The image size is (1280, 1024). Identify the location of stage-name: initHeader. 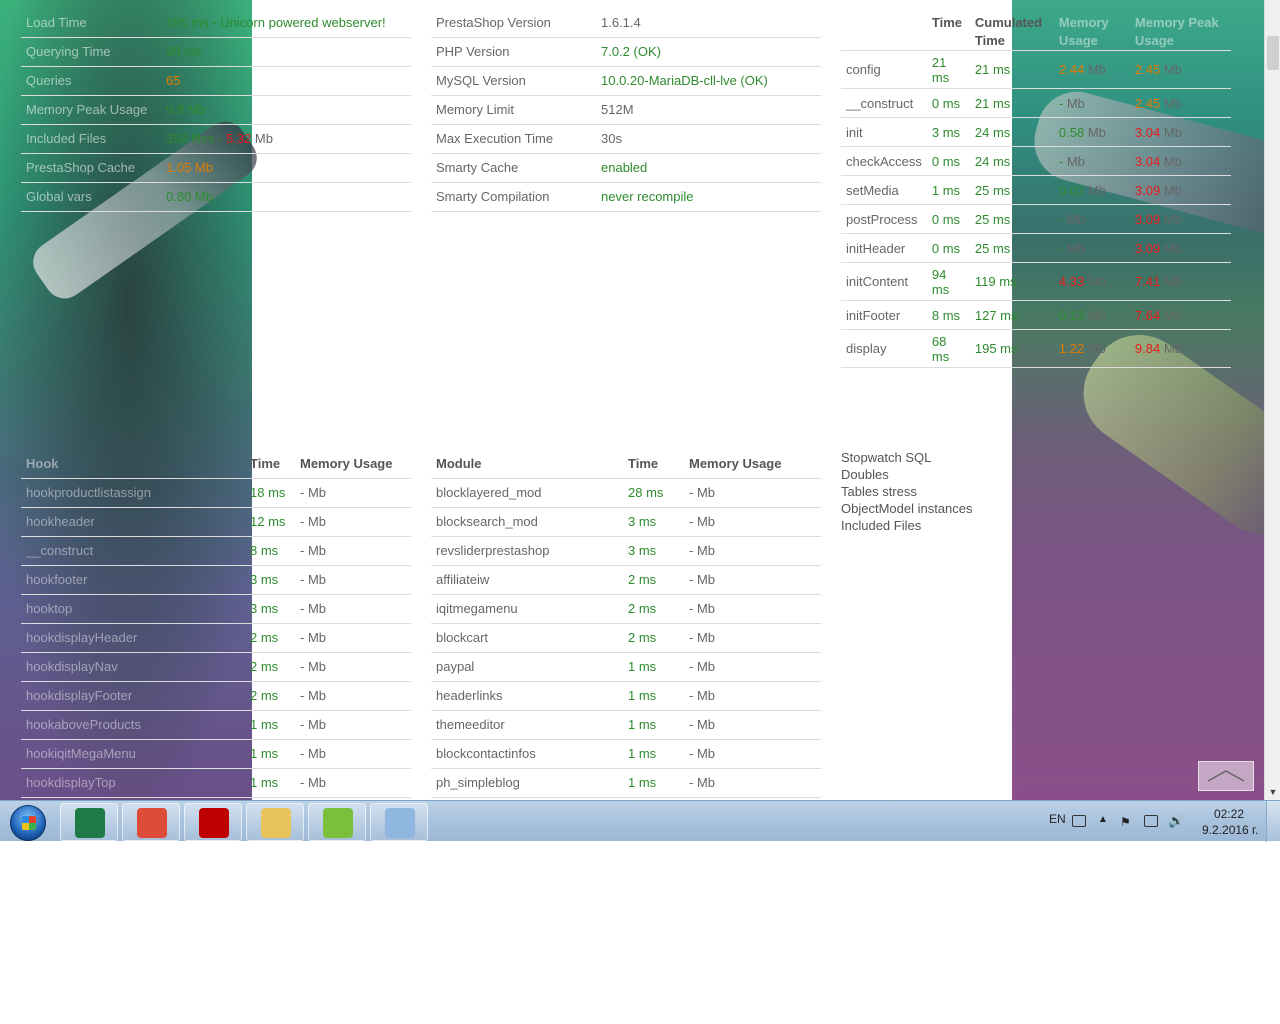
(884, 248).